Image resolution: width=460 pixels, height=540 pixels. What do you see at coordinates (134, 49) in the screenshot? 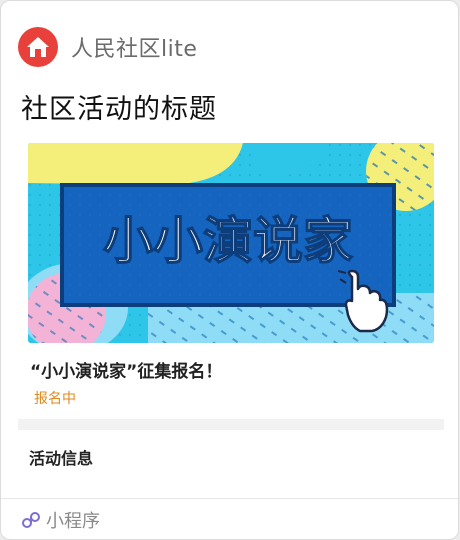
I see `app-name: 人民社区lite` at bounding box center [134, 49].